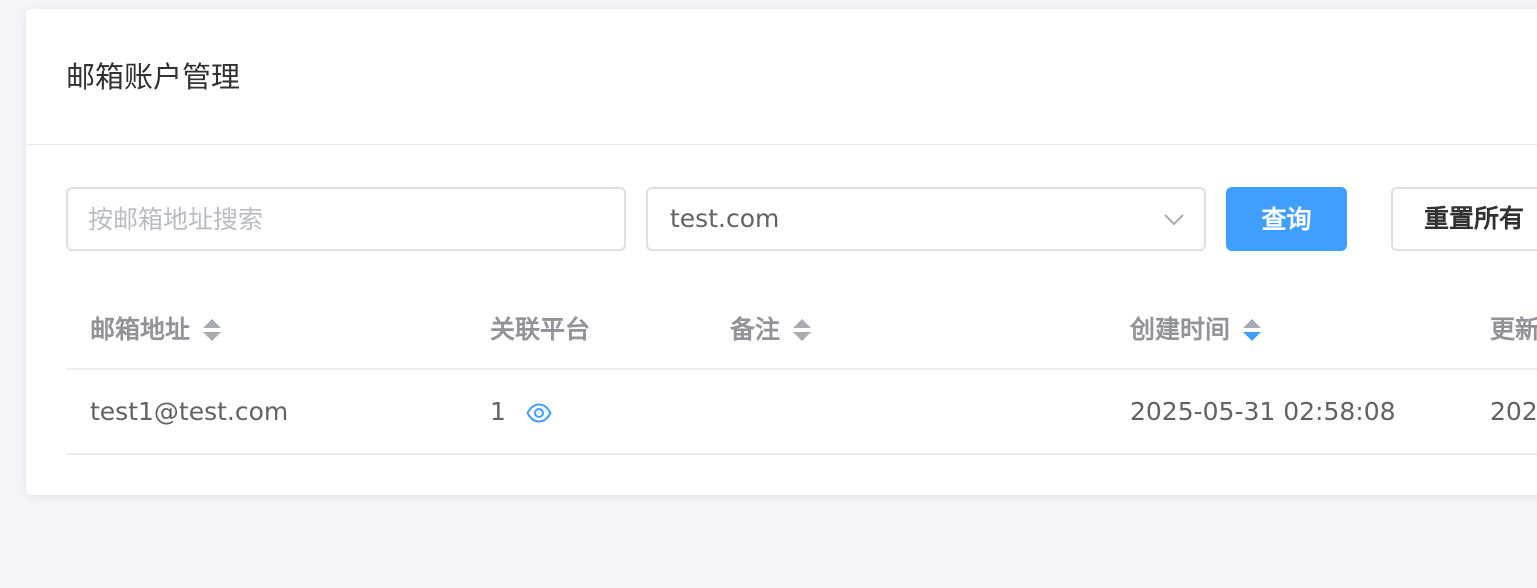 The width and height of the screenshot is (1537, 588). I want to click on table-header: 邮箱地址 关联平台 备注 创建时间 更新, so click(801, 331).